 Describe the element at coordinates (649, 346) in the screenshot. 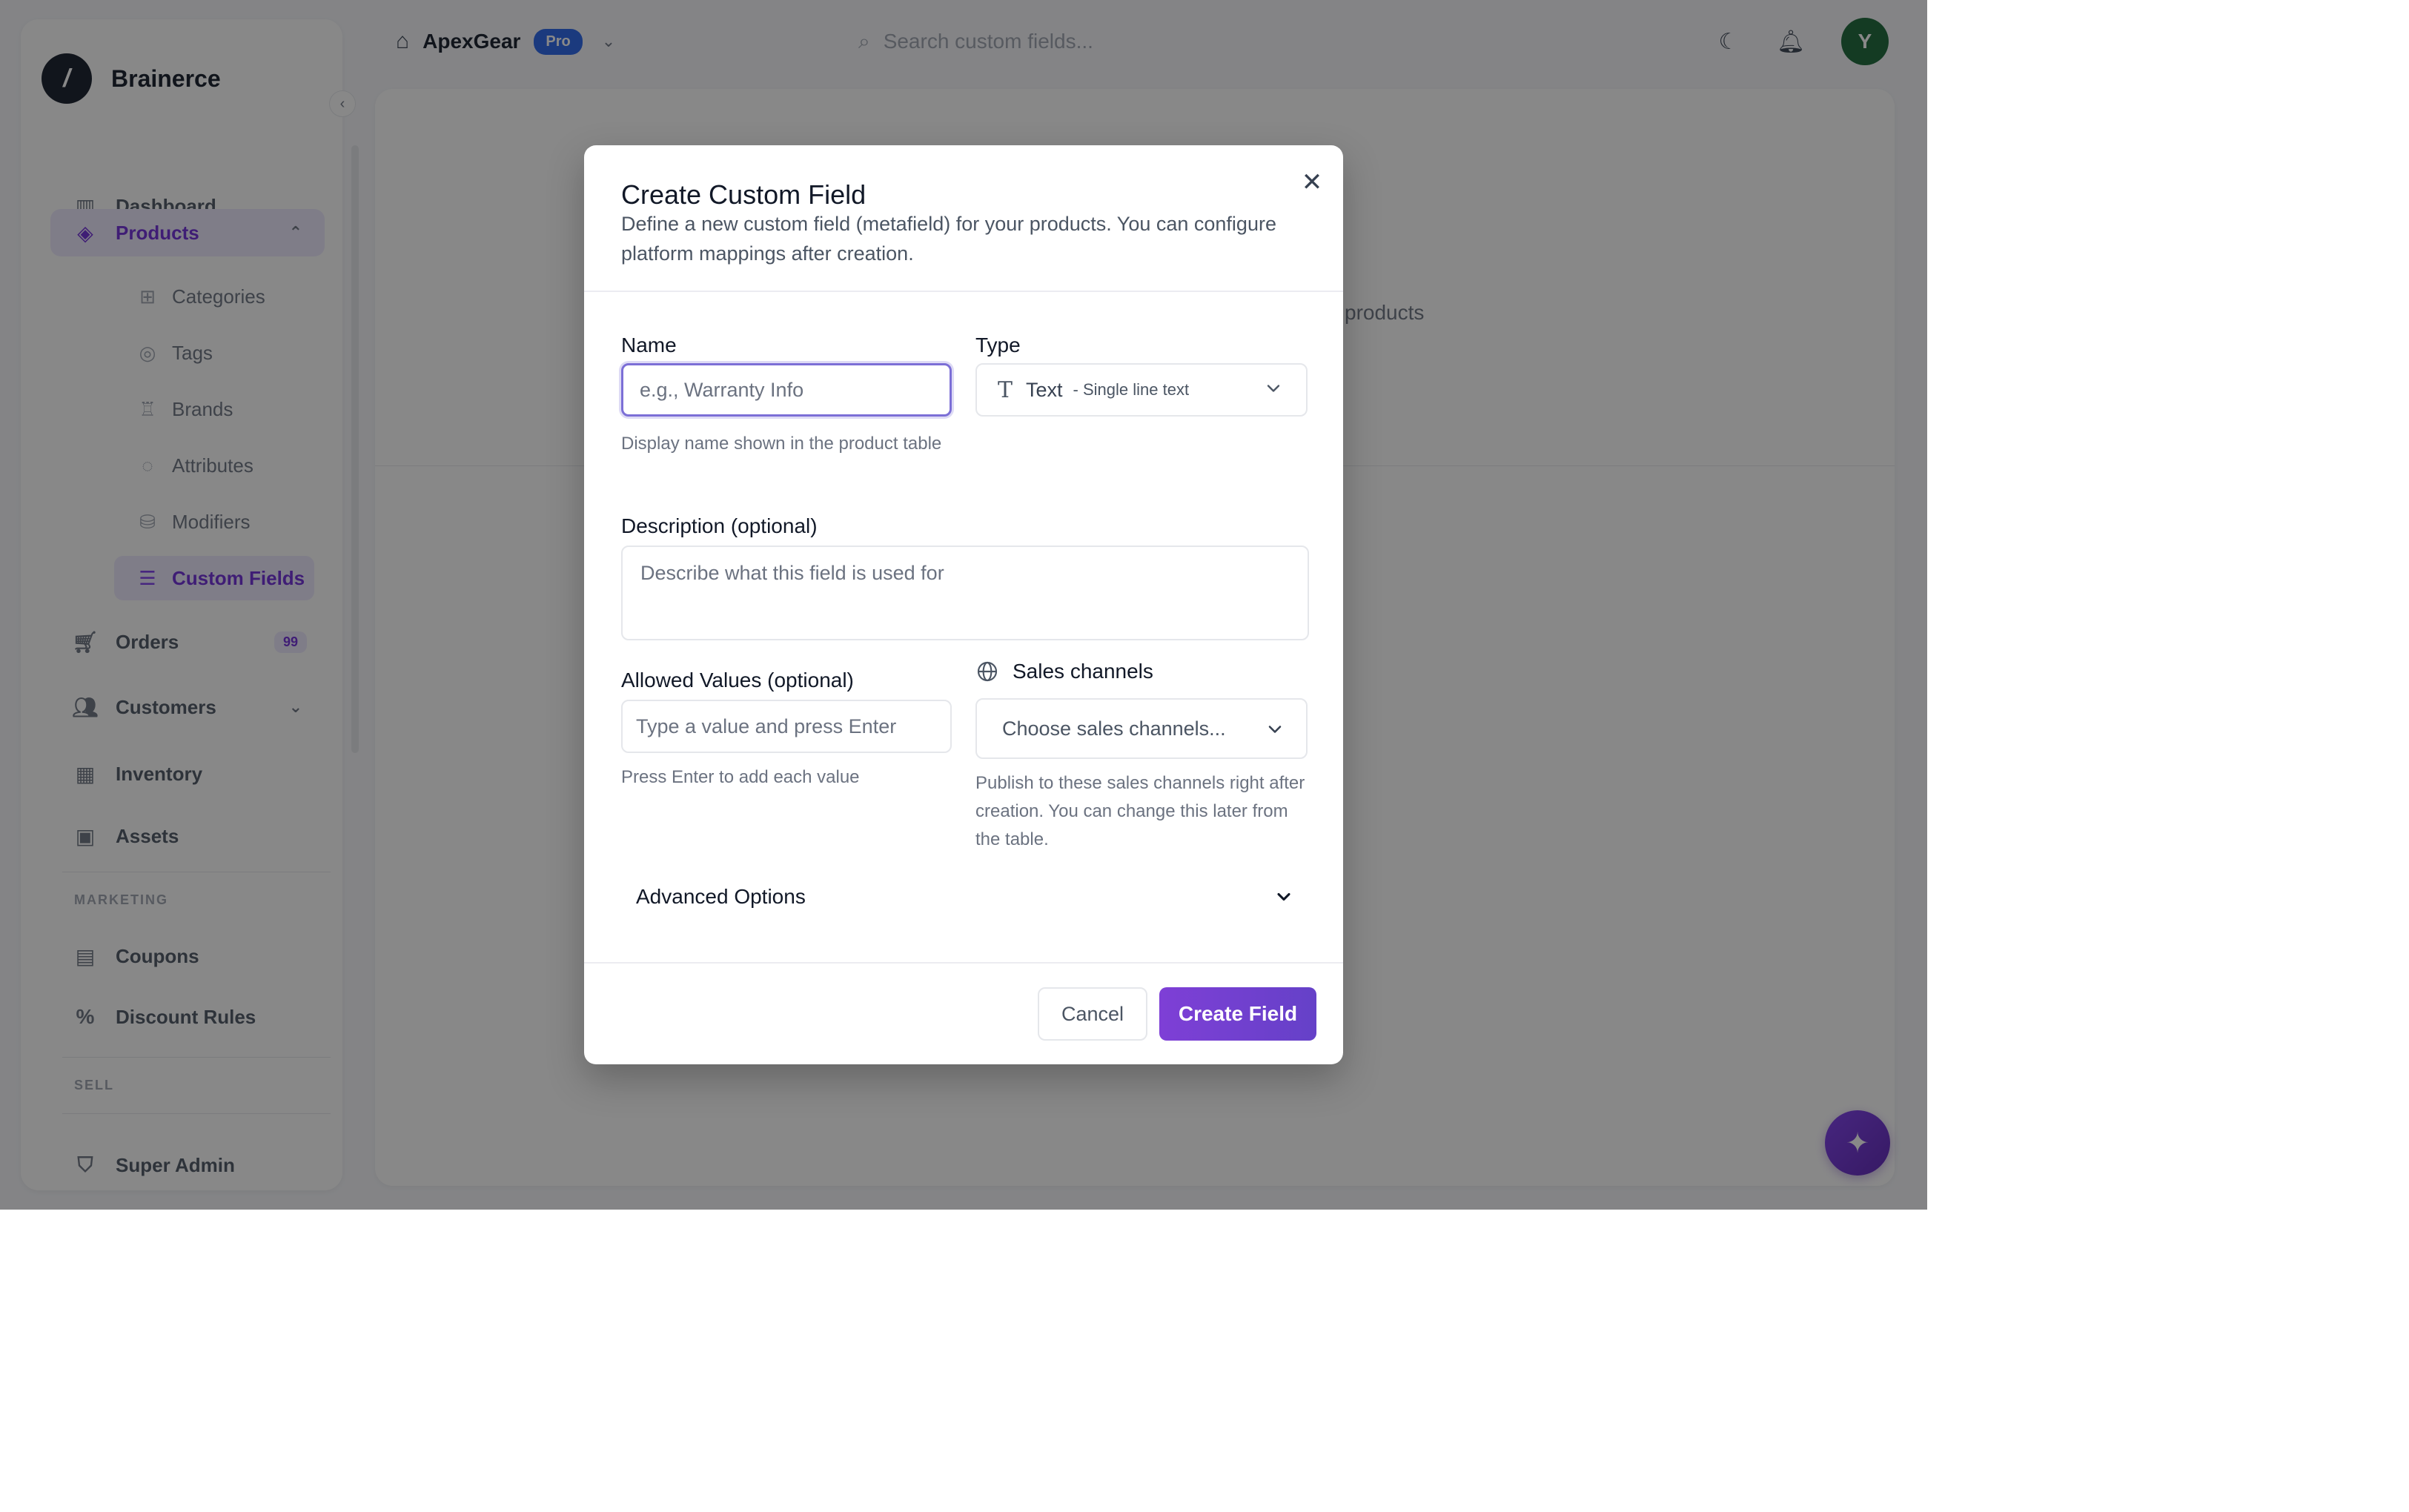

I see `name-label: Name` at that location.